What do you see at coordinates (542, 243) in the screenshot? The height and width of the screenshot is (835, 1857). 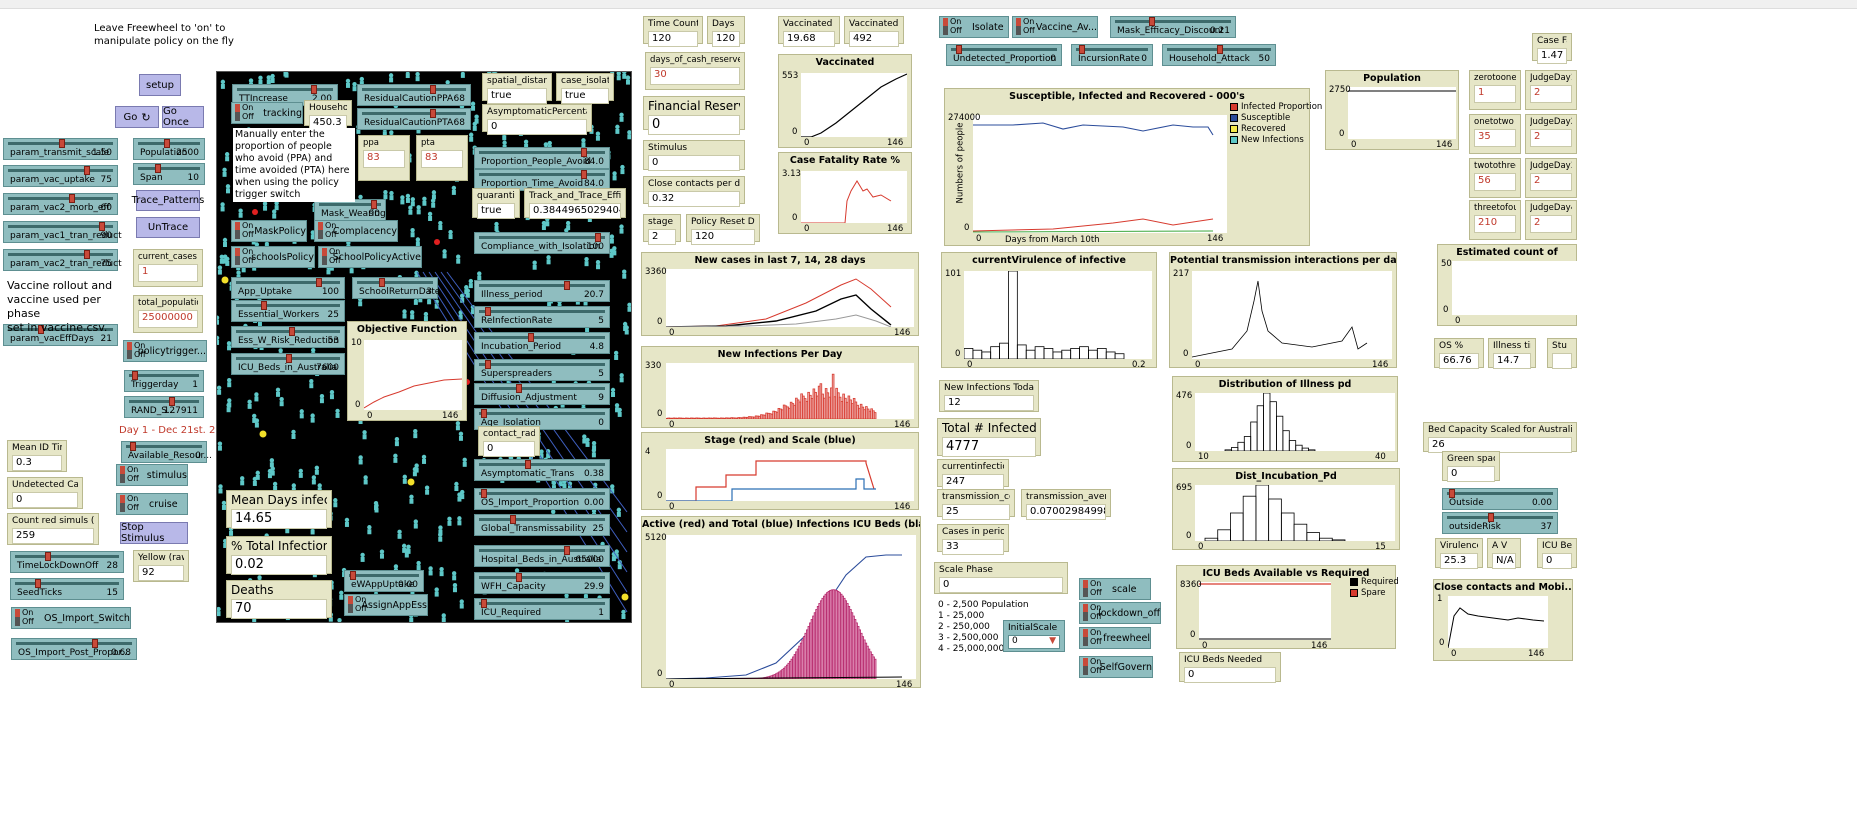 I see `slider-compliance-with-isolation: Compliance_with_Isolation 100` at bounding box center [542, 243].